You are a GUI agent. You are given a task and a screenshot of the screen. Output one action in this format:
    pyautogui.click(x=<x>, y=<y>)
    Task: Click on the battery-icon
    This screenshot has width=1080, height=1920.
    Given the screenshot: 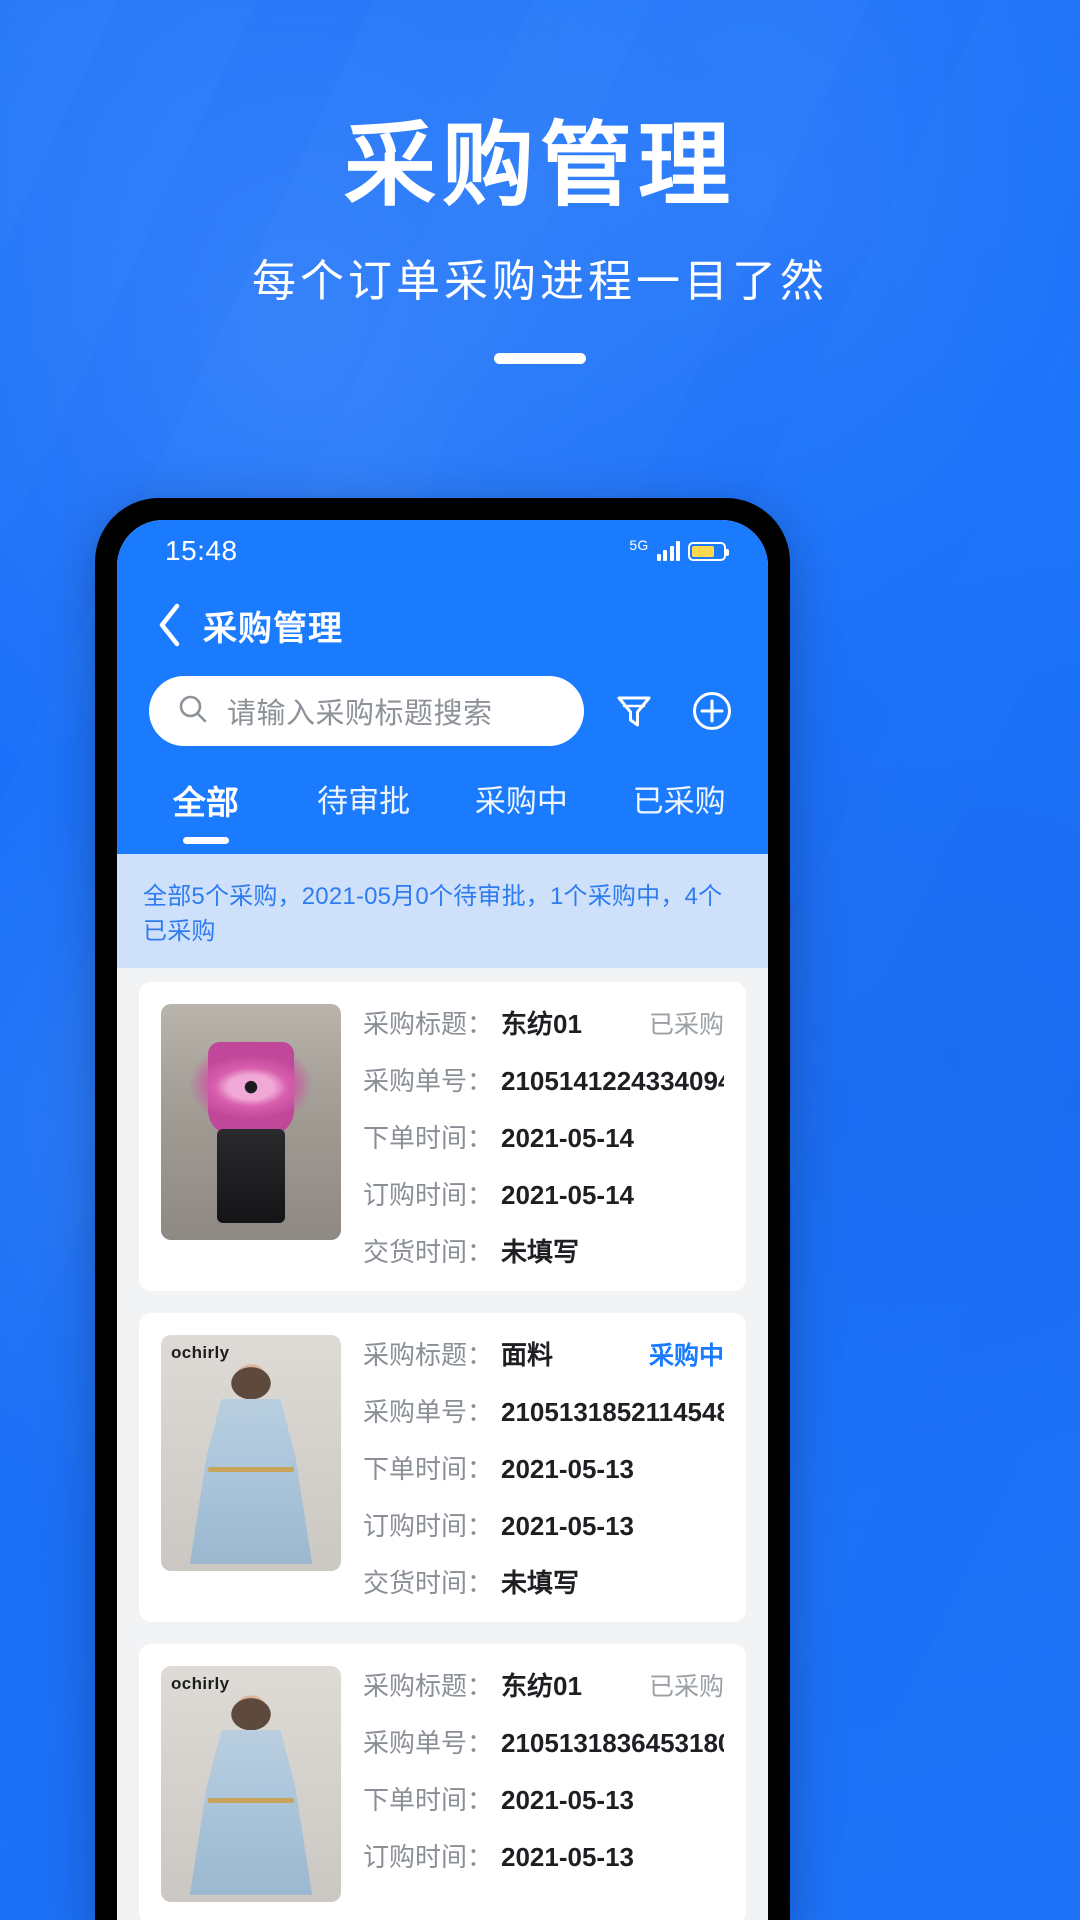 What is the action you would take?
    pyautogui.click(x=708, y=551)
    